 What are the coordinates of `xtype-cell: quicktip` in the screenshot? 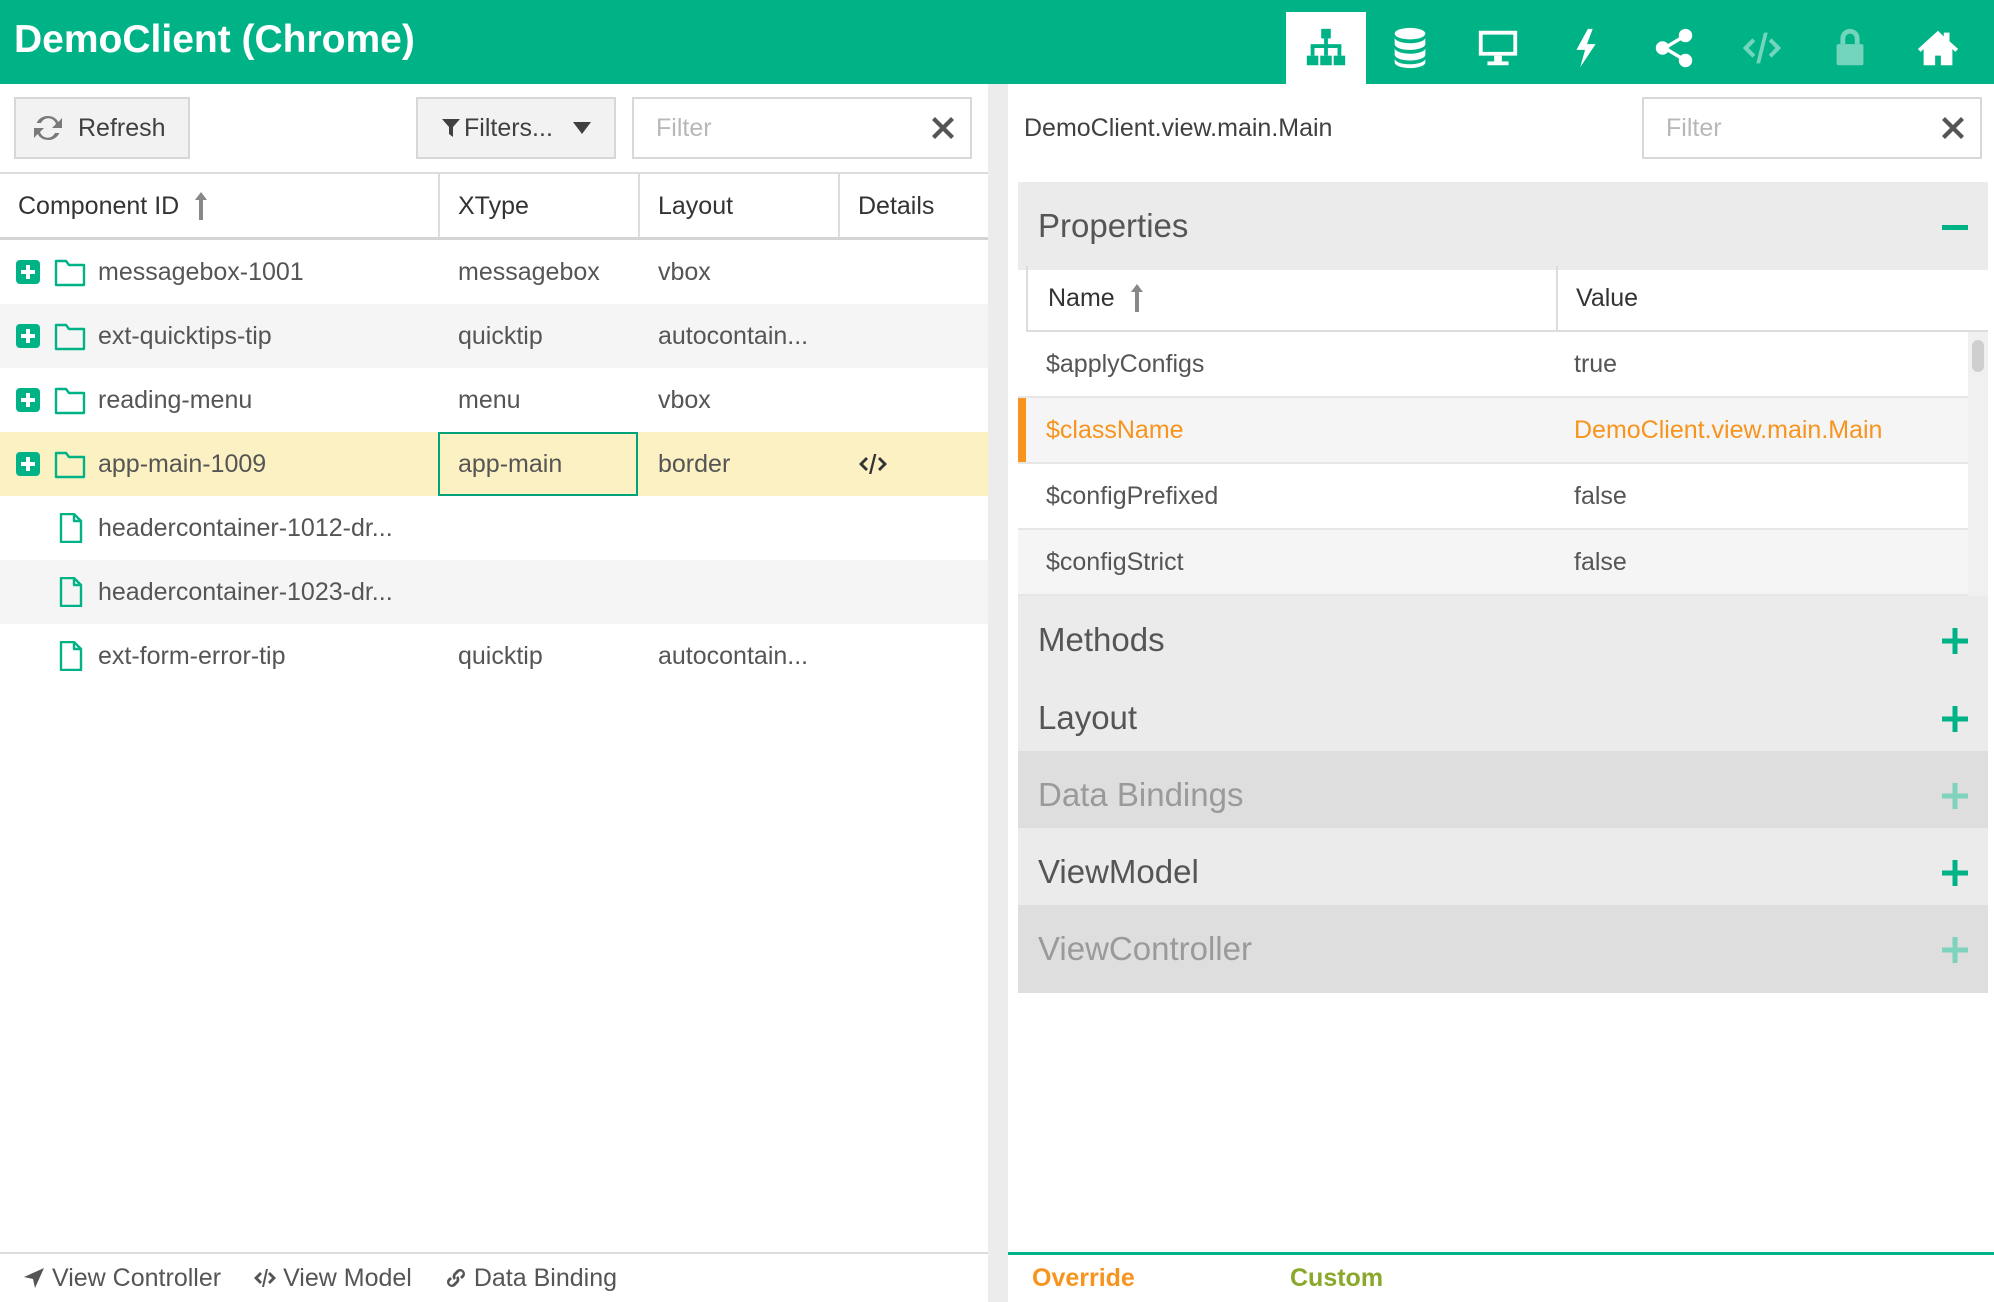 It's located at (500, 335).